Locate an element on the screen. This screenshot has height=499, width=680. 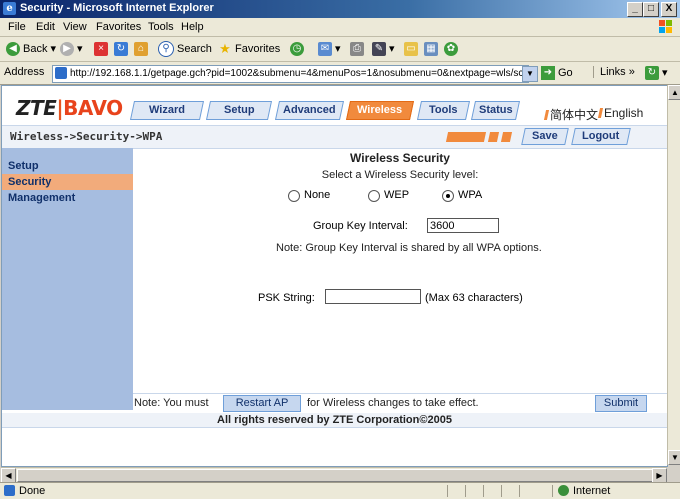
lang-chinese: 简体中文 is located at coordinates (570, 114).